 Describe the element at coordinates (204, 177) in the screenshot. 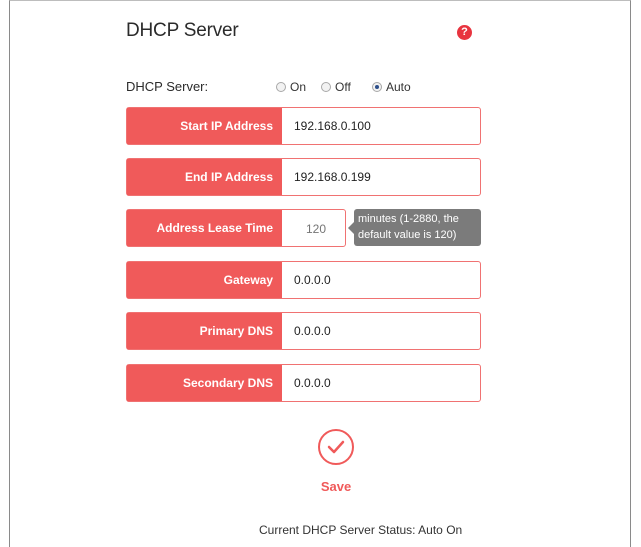

I see `end-ip-label: End IP Address` at that location.